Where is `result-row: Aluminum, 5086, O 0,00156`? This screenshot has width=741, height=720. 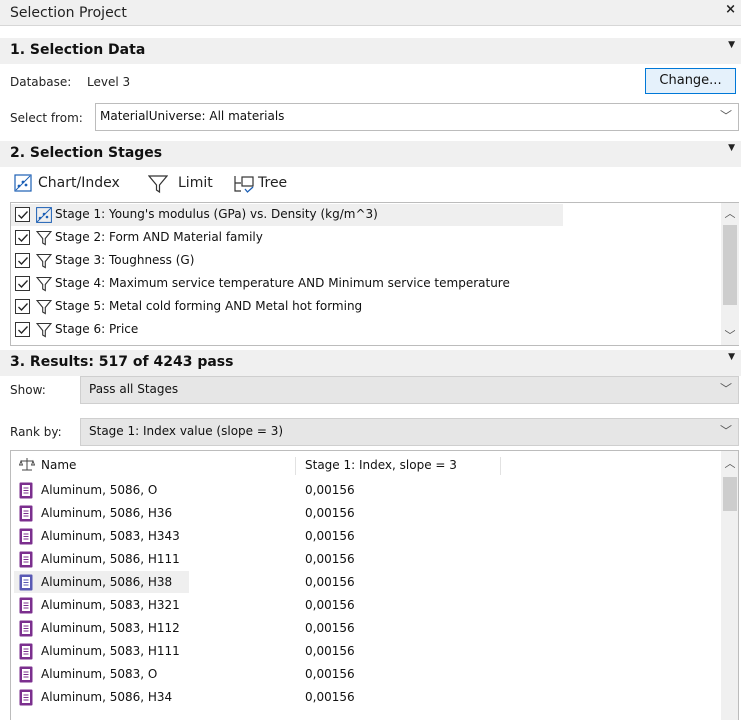
result-row: Aluminum, 5086, O 0,00156 is located at coordinates (361, 490).